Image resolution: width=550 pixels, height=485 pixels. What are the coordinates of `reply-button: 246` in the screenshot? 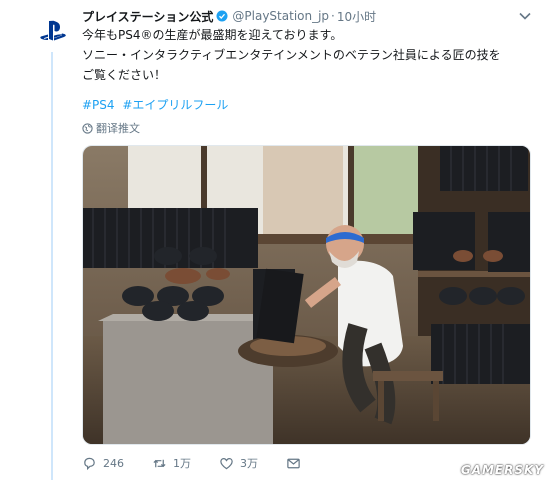 It's located at (103, 463).